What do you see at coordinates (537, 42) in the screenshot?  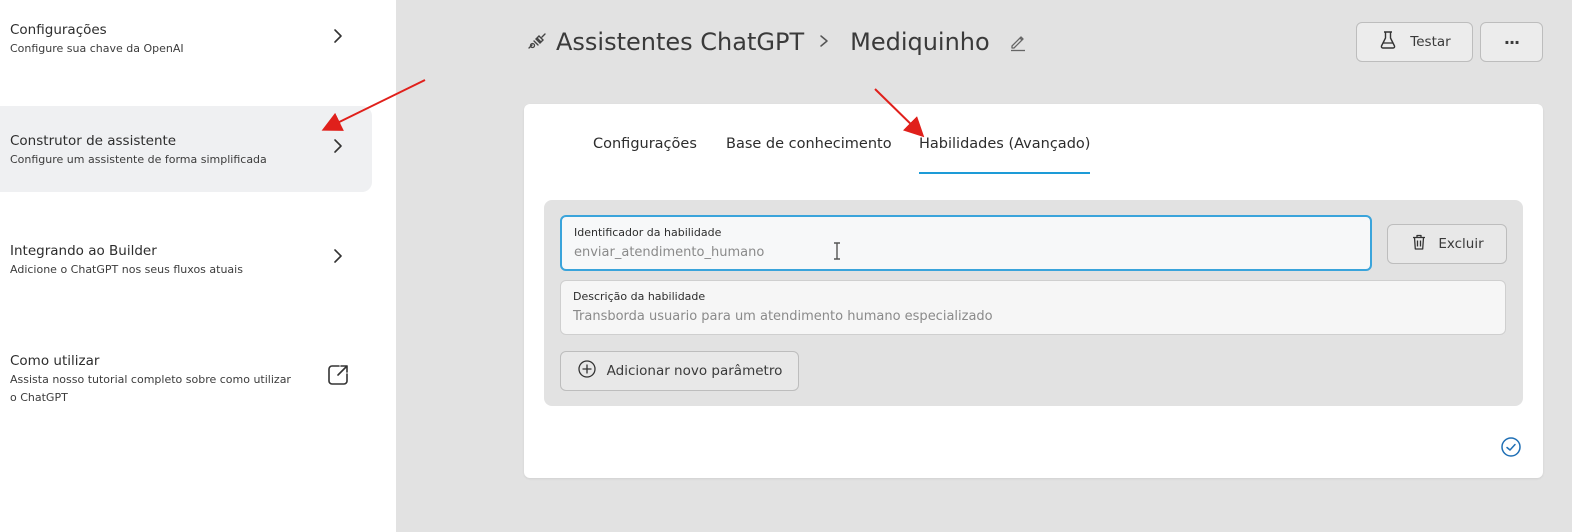 I see `plug-icon` at bounding box center [537, 42].